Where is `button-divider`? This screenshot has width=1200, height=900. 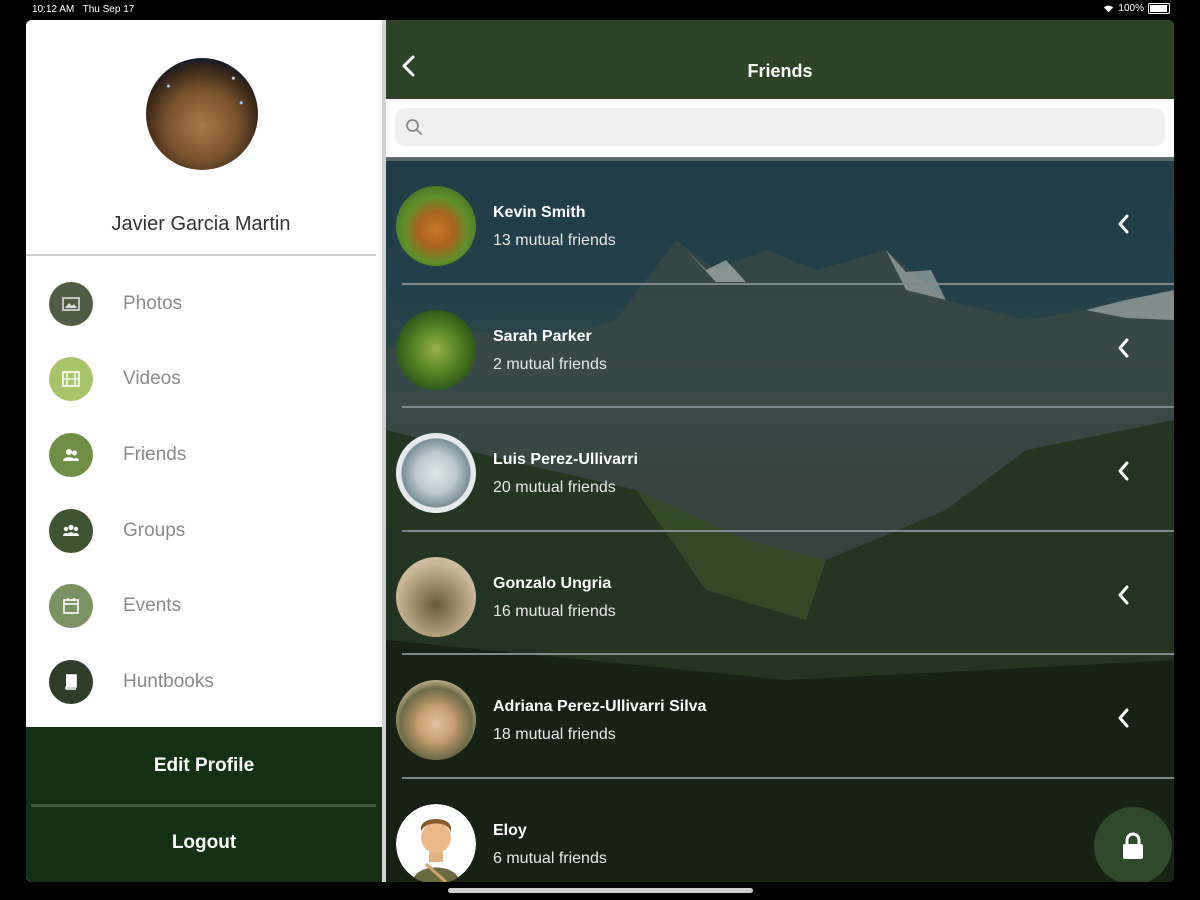
button-divider is located at coordinates (203, 805).